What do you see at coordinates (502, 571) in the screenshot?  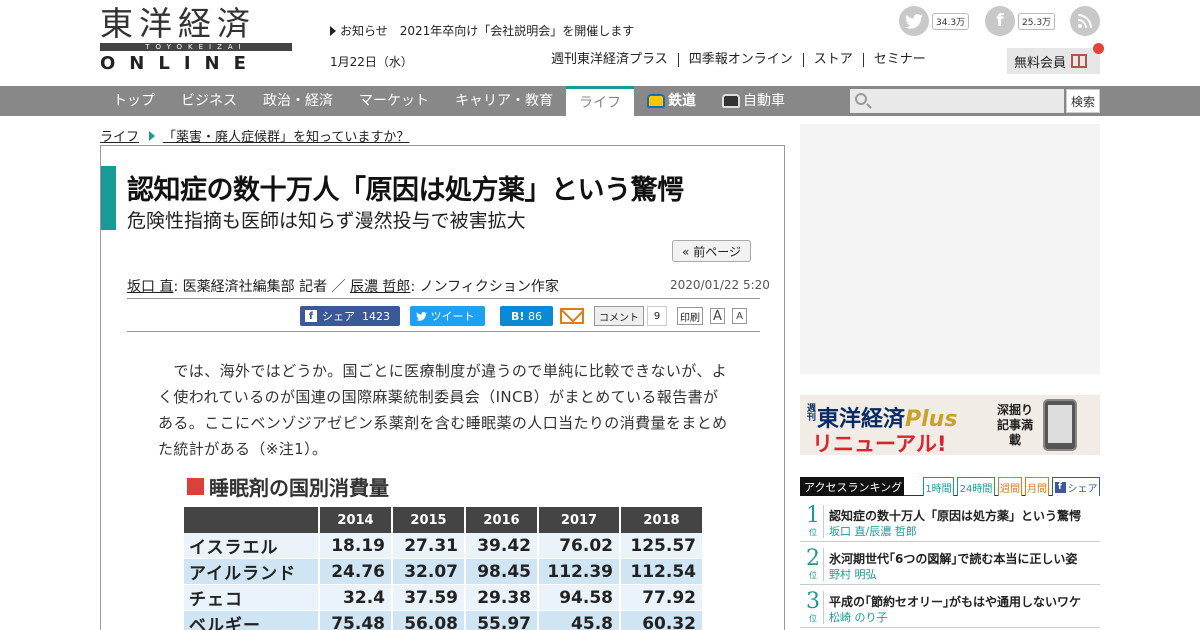 I see `table-cell: 98.45` at bounding box center [502, 571].